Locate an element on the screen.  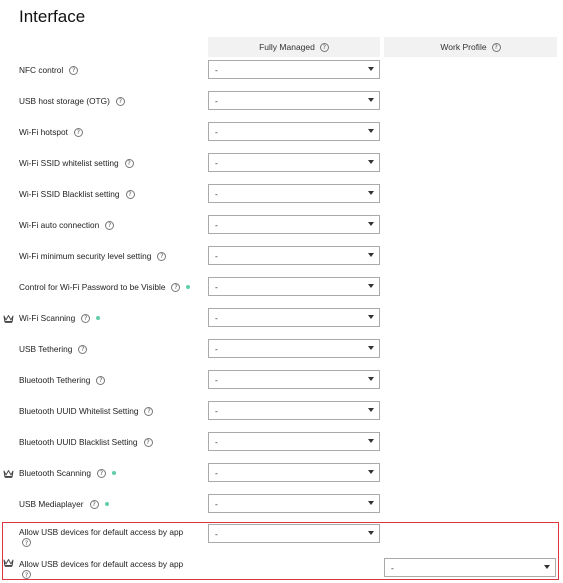
setting-label-text: NFC control is located at coordinates (41, 70).